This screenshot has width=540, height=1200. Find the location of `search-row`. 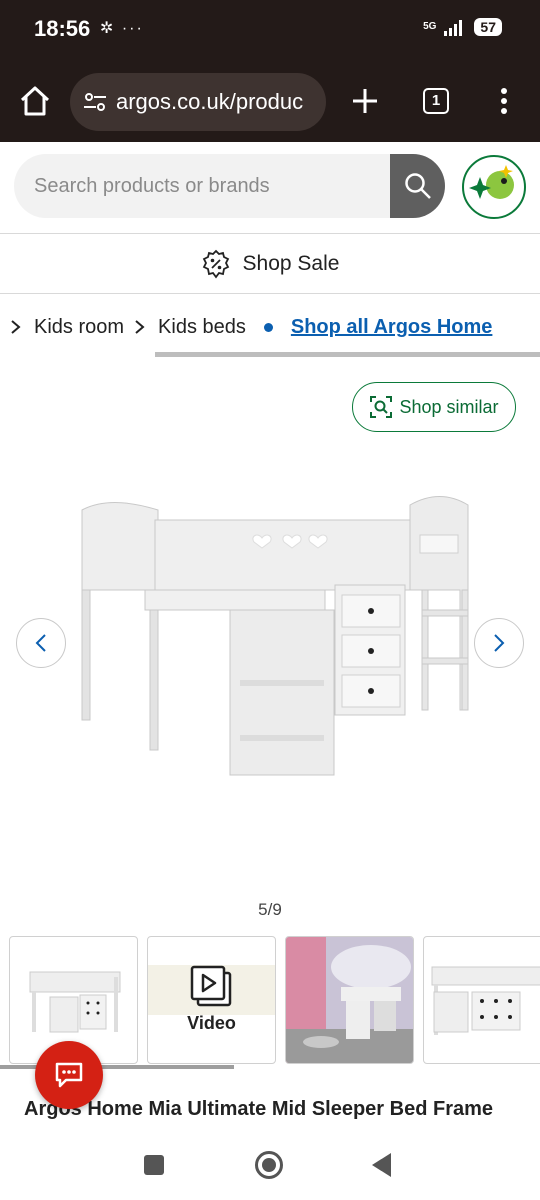

search-row is located at coordinates (270, 188).